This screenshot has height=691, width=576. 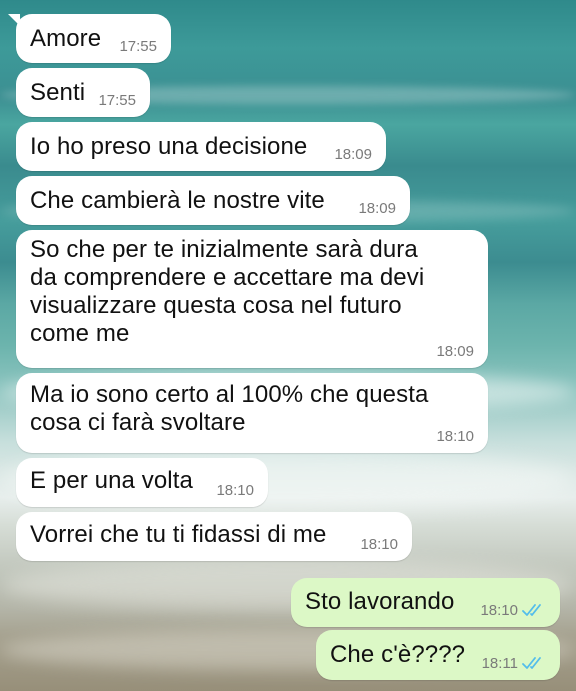 I want to click on message-text: Vorrei che tu ti fidassi di me, so click(x=178, y=534).